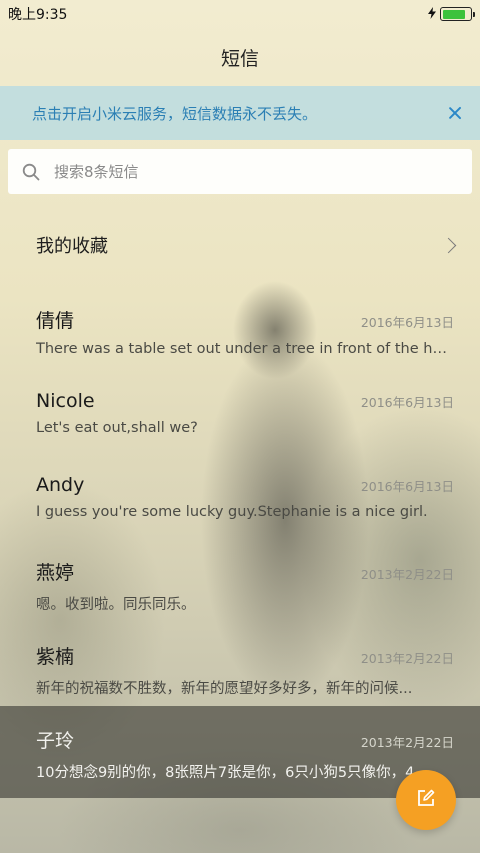 The height and width of the screenshot is (853, 480). What do you see at coordinates (240, 245) in the screenshot?
I see `favorites-row: 我的收藏` at bounding box center [240, 245].